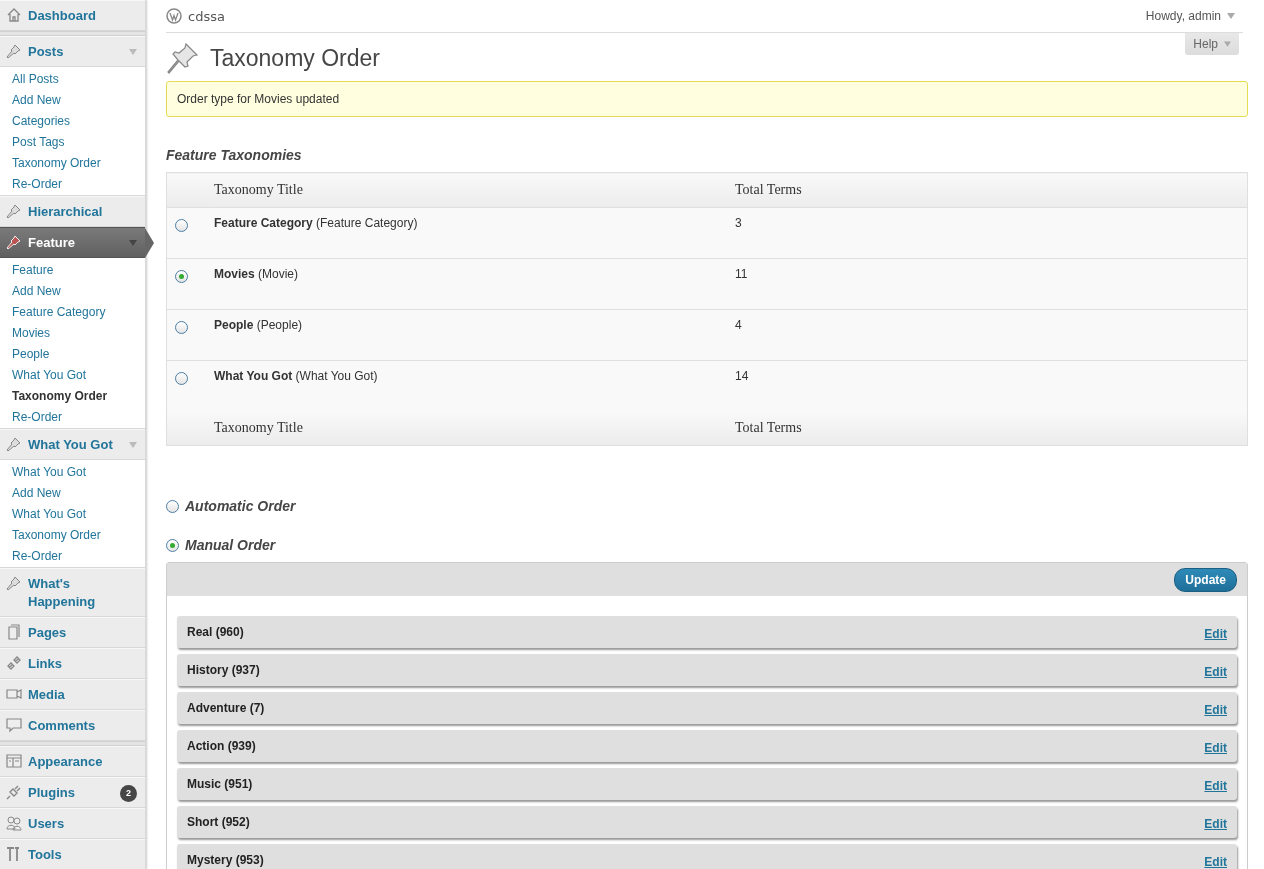  I want to click on submenu-item: Categories, so click(72, 120).